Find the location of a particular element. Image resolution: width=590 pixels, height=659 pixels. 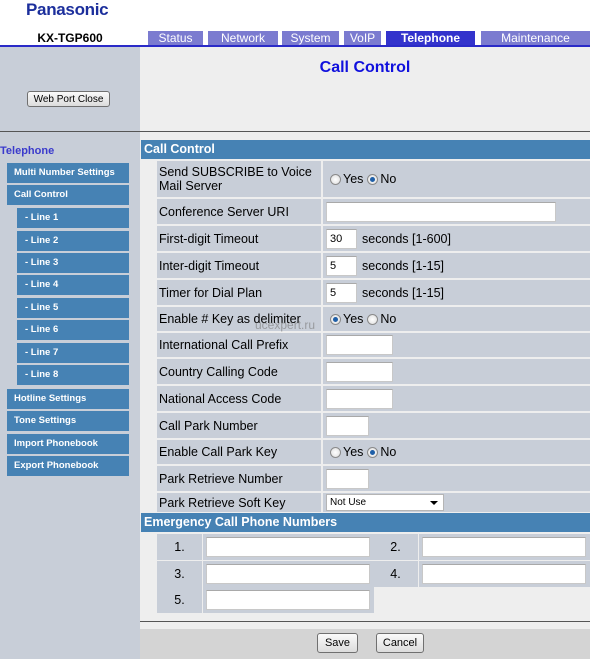

emergency-1-cell is located at coordinates (288, 547).